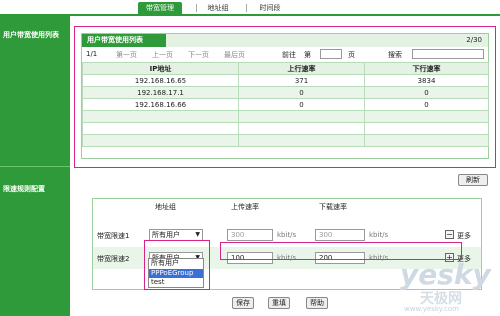 The height and width of the screenshot is (316, 500). I want to click on page-suffix-label: 页, so click(351, 55).